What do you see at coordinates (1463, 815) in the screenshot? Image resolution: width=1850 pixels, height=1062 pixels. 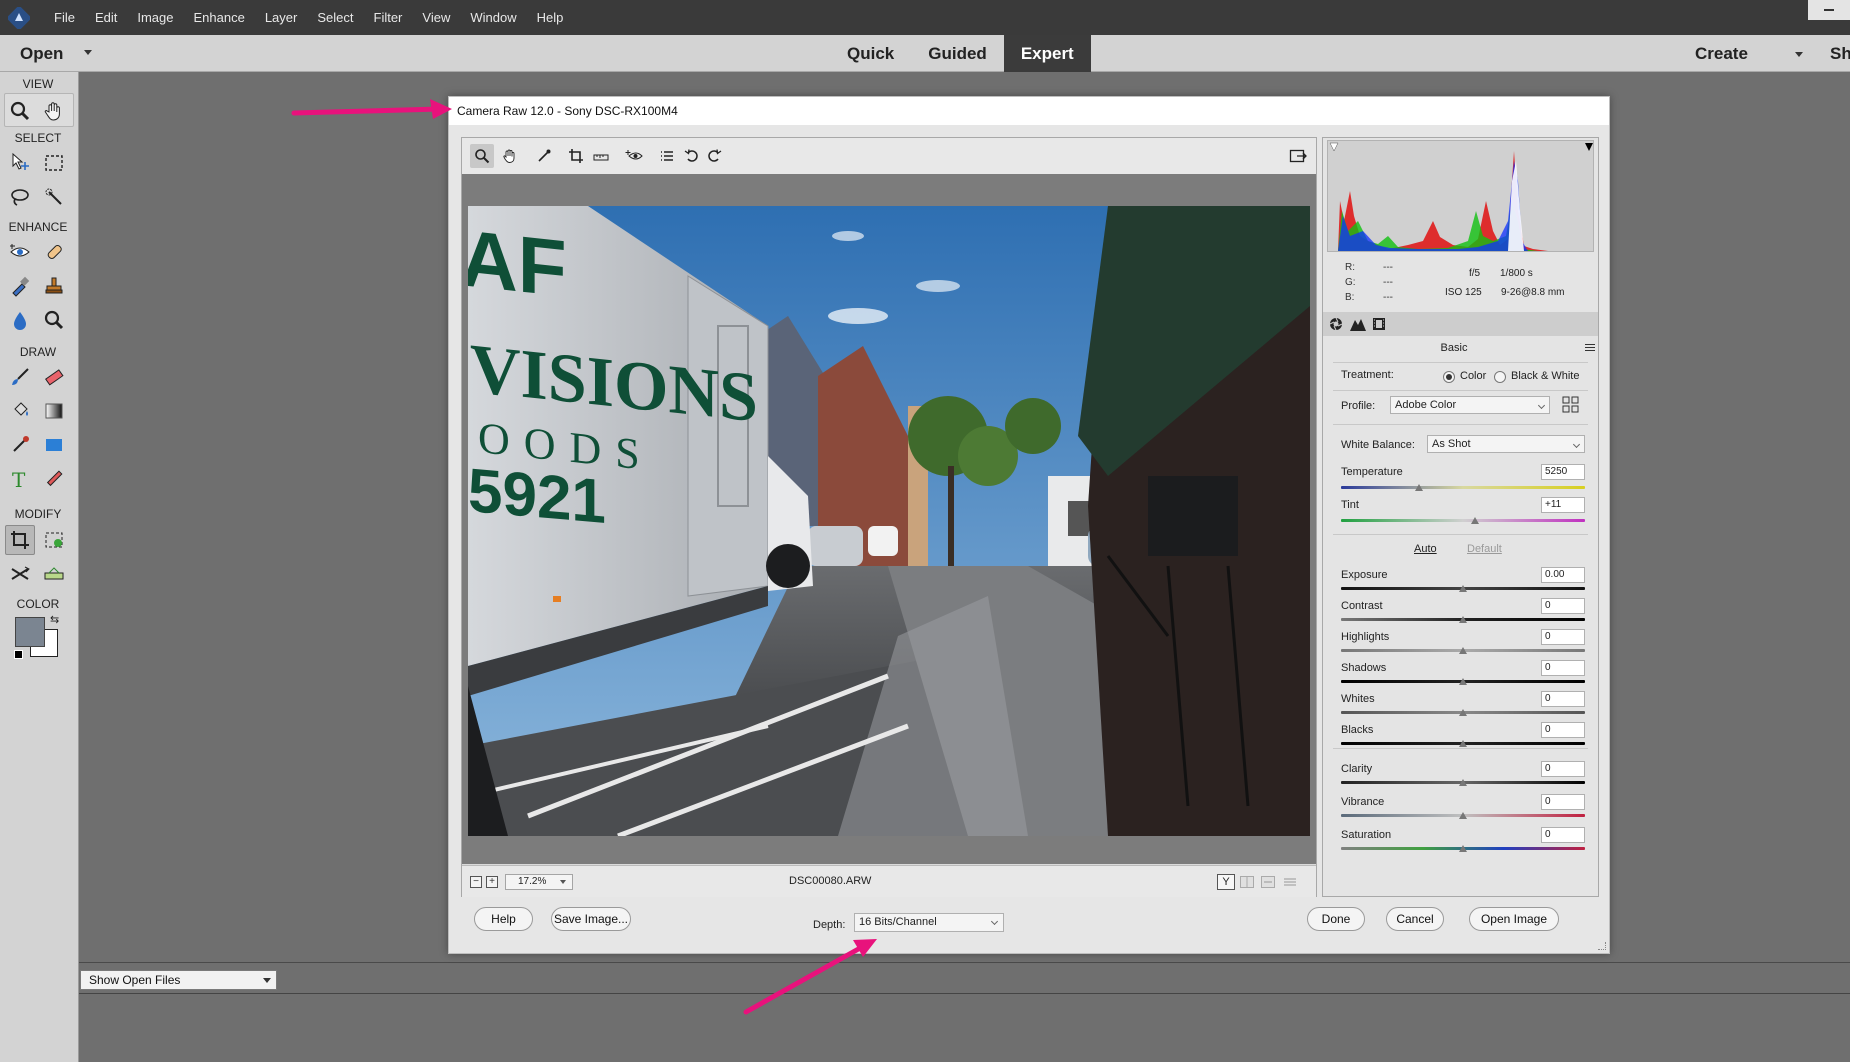 I see `vibrance-slider-thumb` at bounding box center [1463, 815].